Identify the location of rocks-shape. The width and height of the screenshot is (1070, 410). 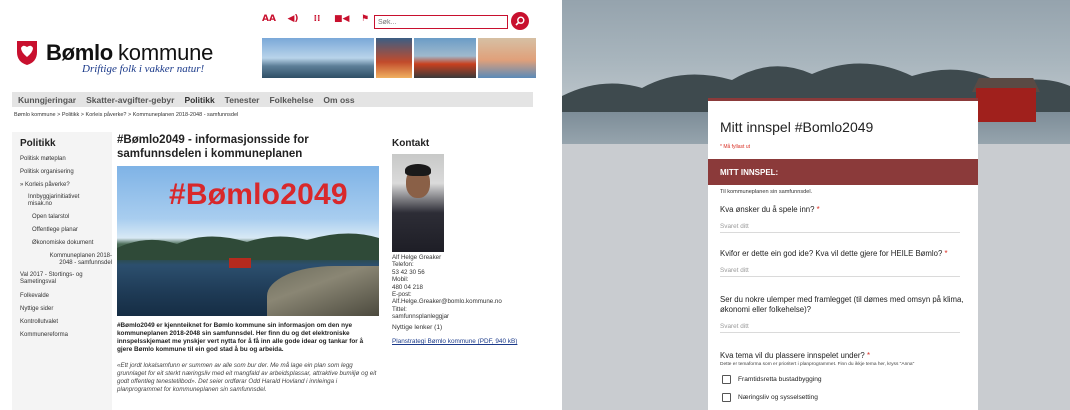
(323, 291).